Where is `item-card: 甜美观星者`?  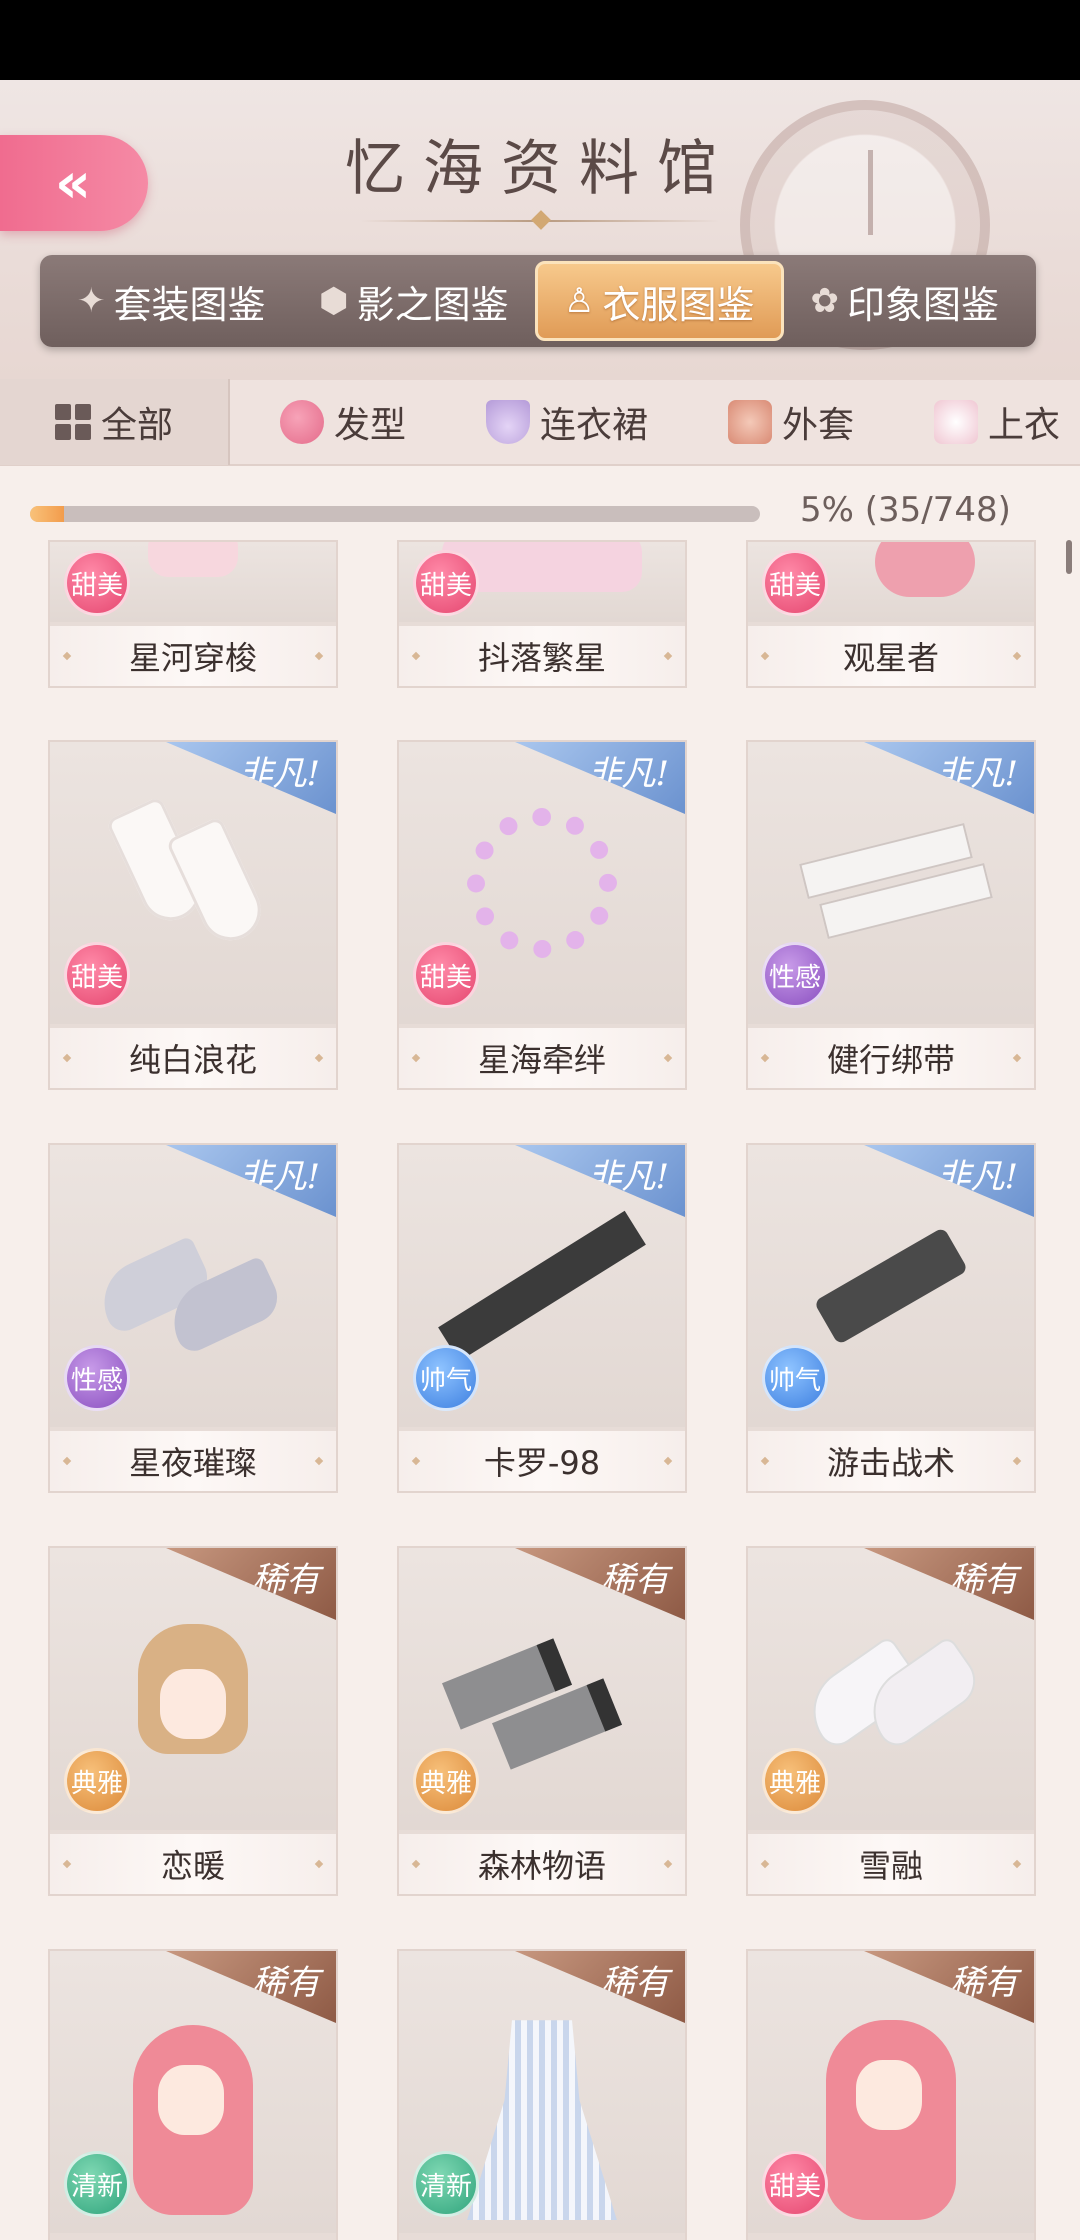 item-card: 甜美观星者 is located at coordinates (891, 614).